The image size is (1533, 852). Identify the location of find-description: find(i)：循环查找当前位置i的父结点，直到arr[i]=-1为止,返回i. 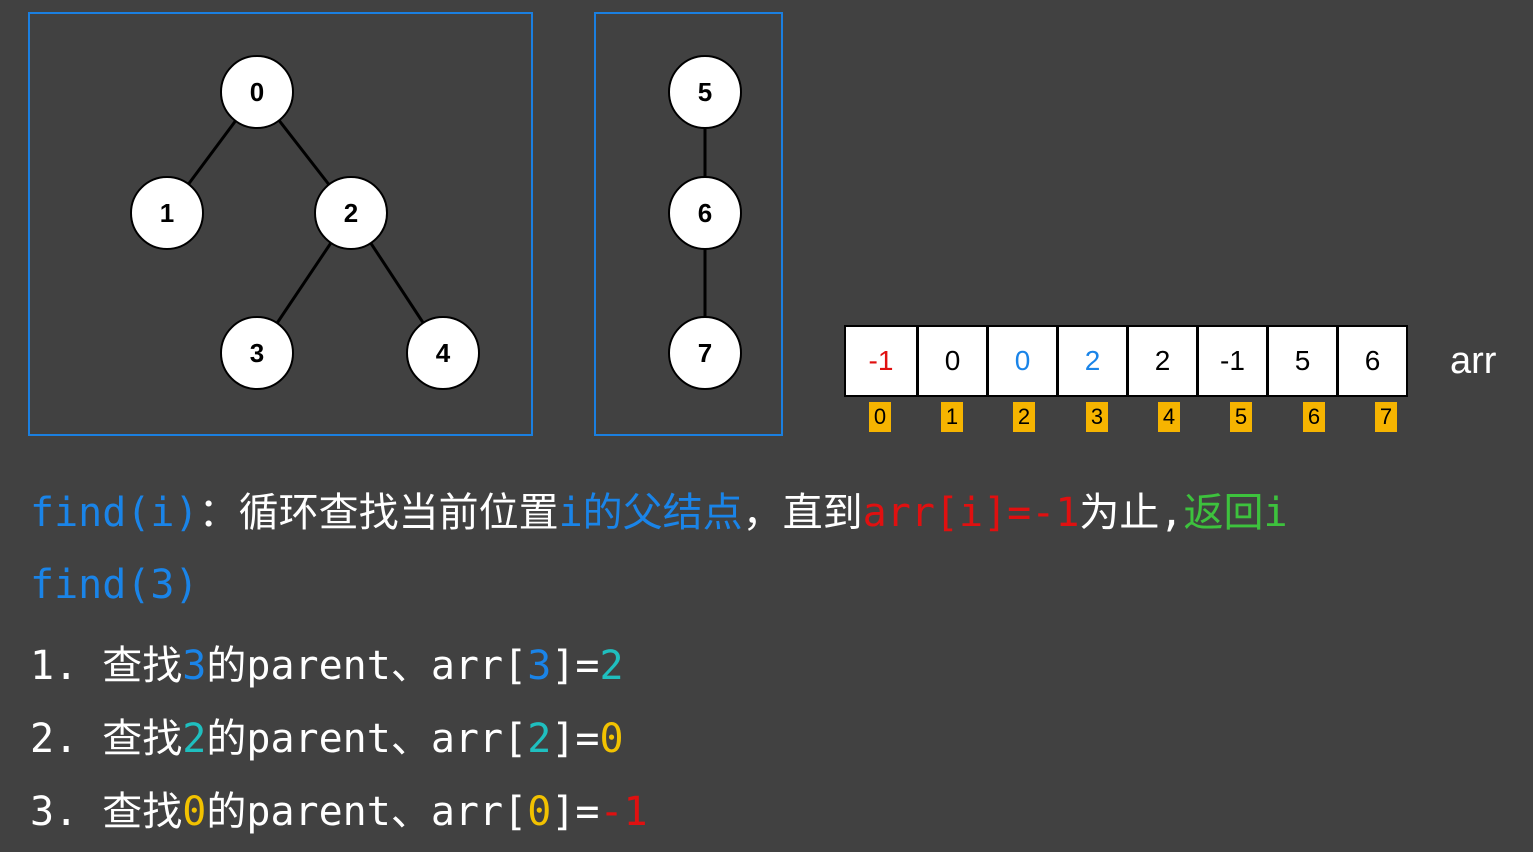
(659, 509).